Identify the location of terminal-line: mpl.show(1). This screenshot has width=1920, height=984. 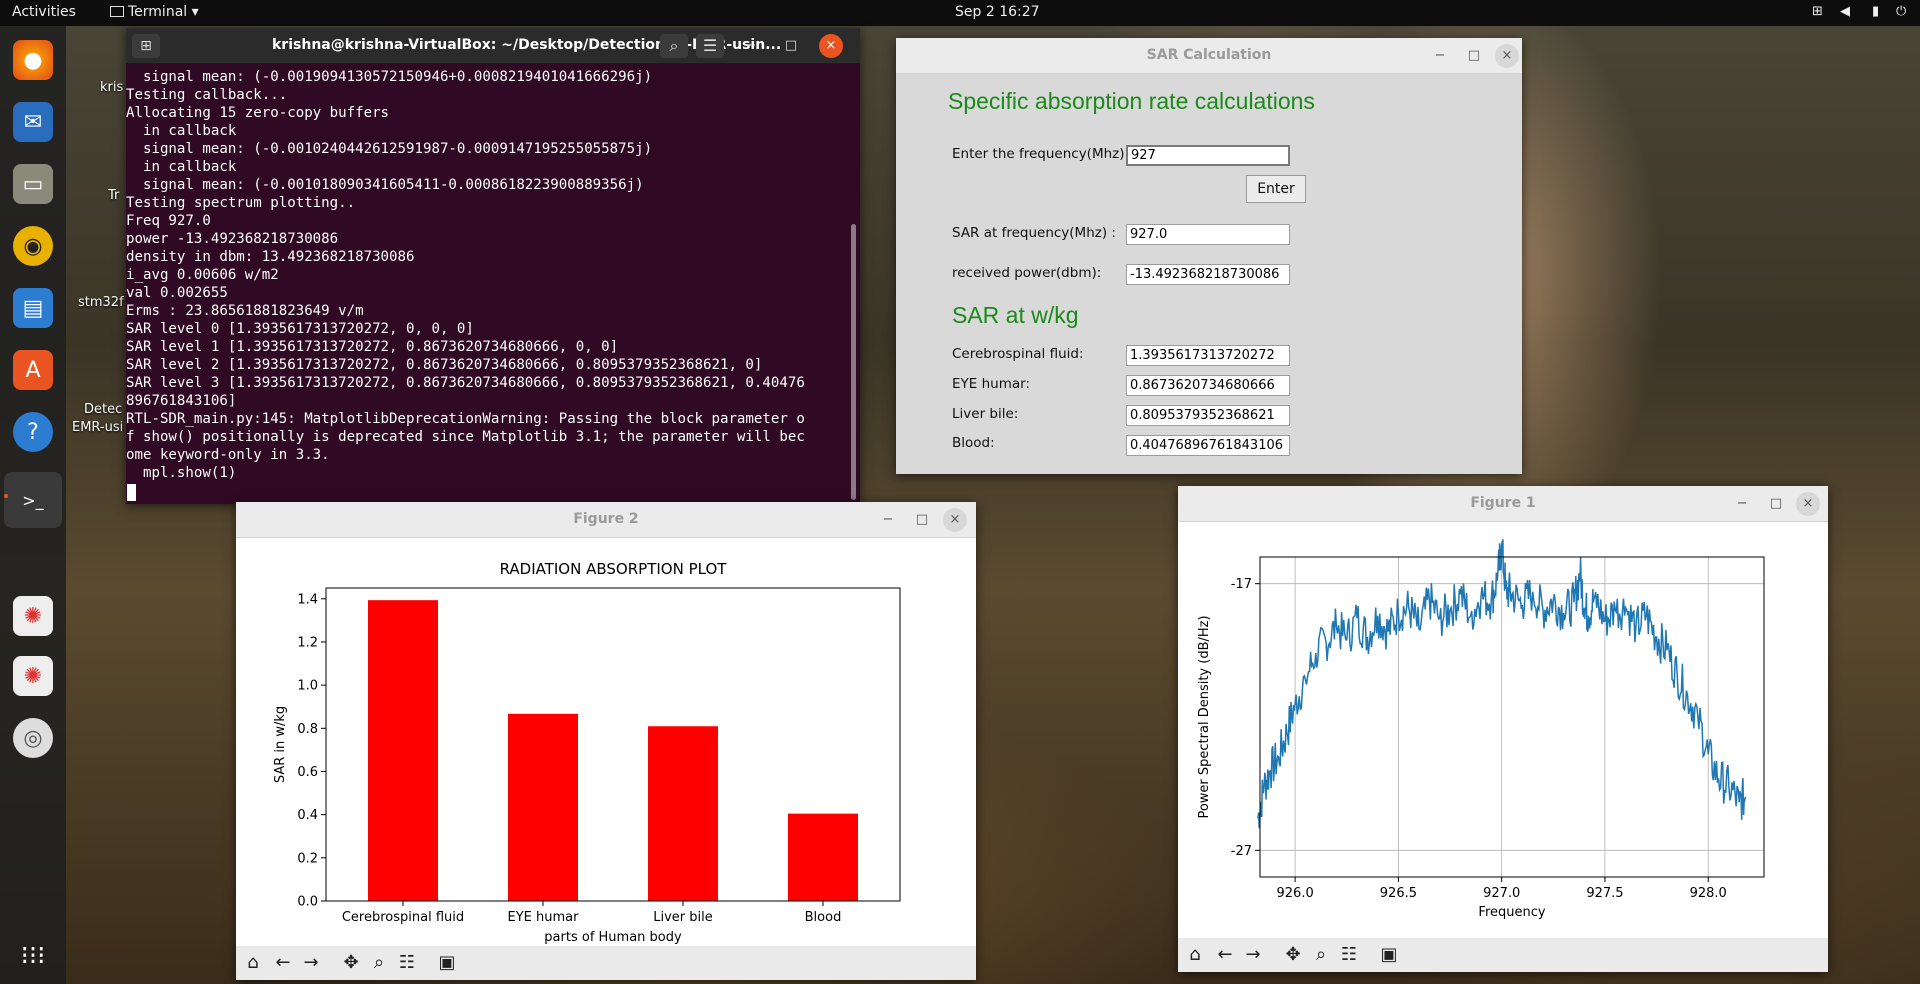
(181, 473).